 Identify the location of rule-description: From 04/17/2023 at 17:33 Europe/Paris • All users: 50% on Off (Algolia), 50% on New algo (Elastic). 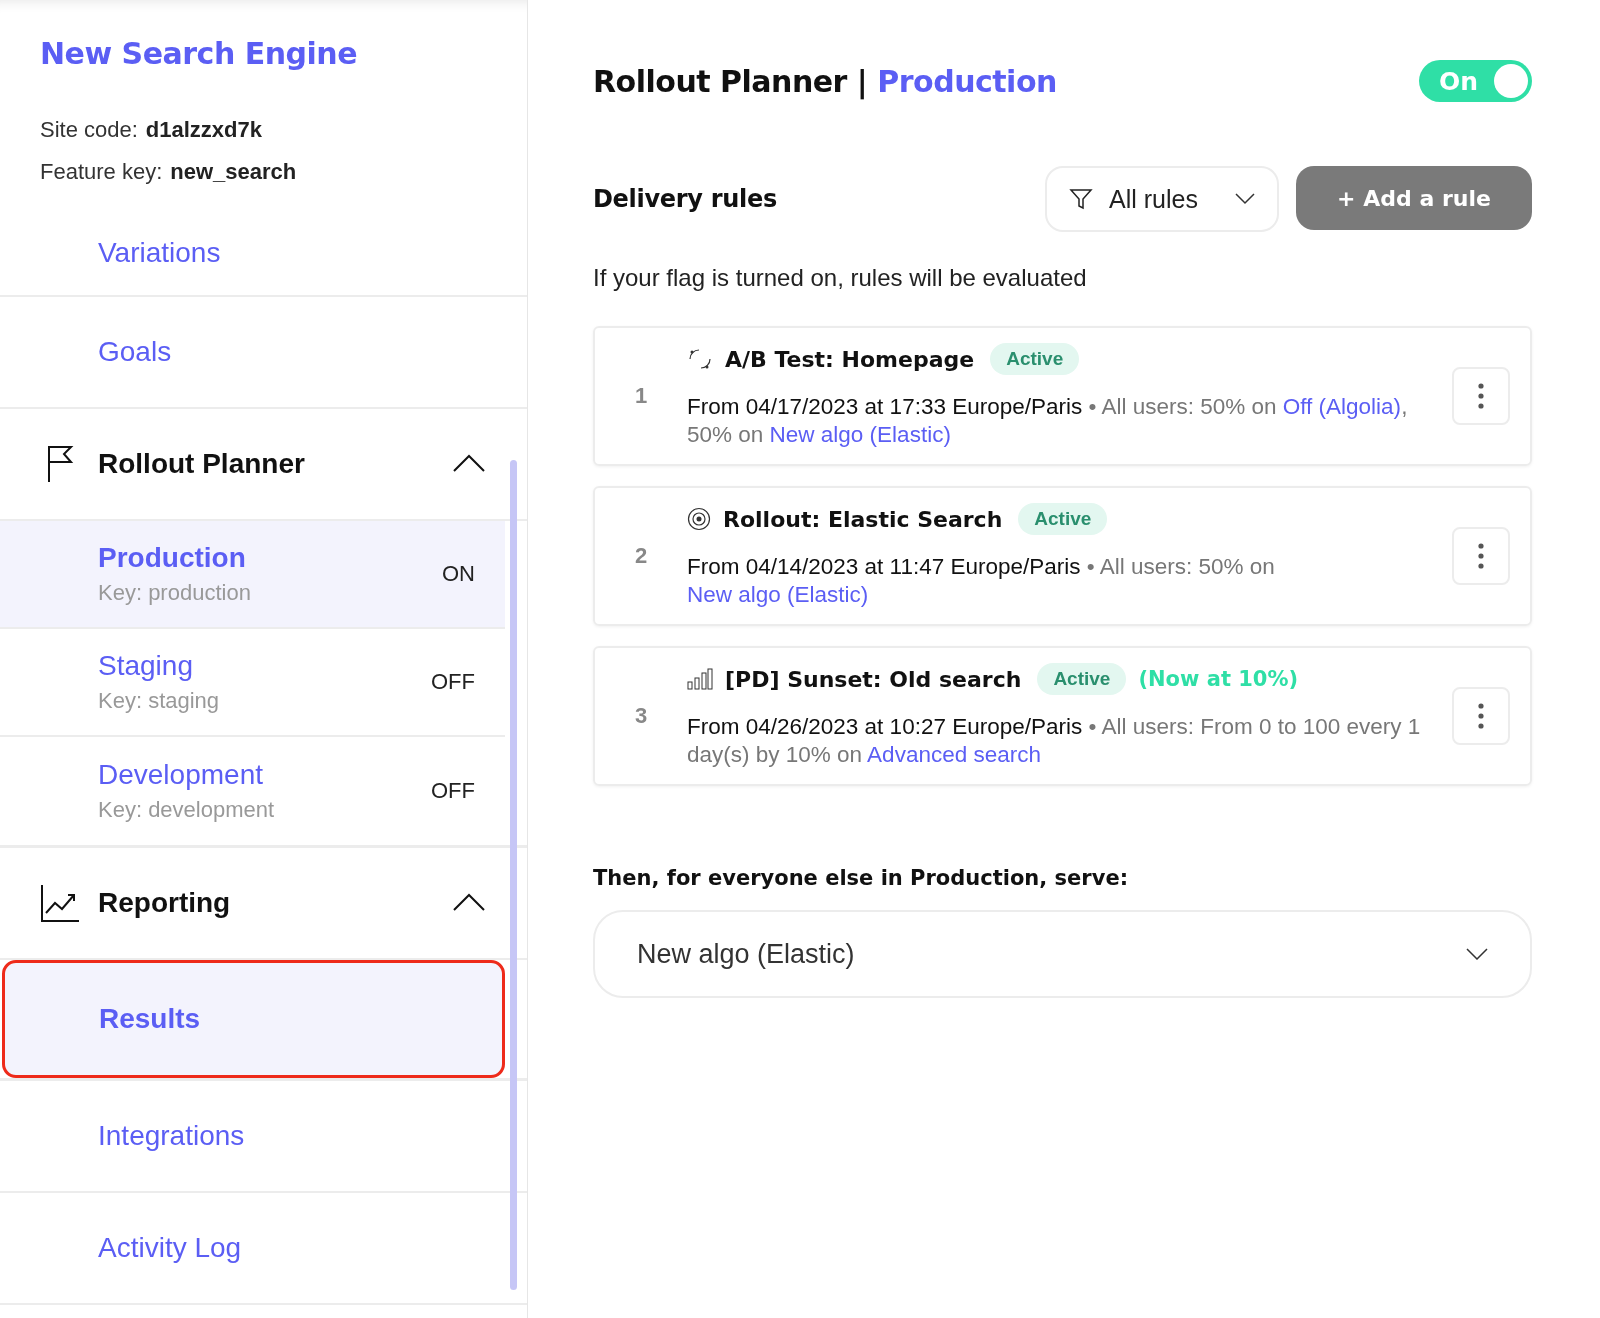
(1048, 421).